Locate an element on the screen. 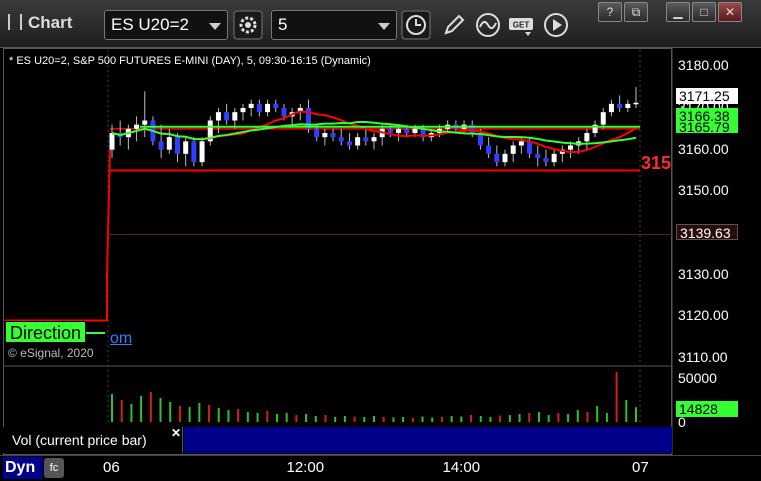 This screenshot has height=481, width=761. x-tick-label: 07 is located at coordinates (640, 467).